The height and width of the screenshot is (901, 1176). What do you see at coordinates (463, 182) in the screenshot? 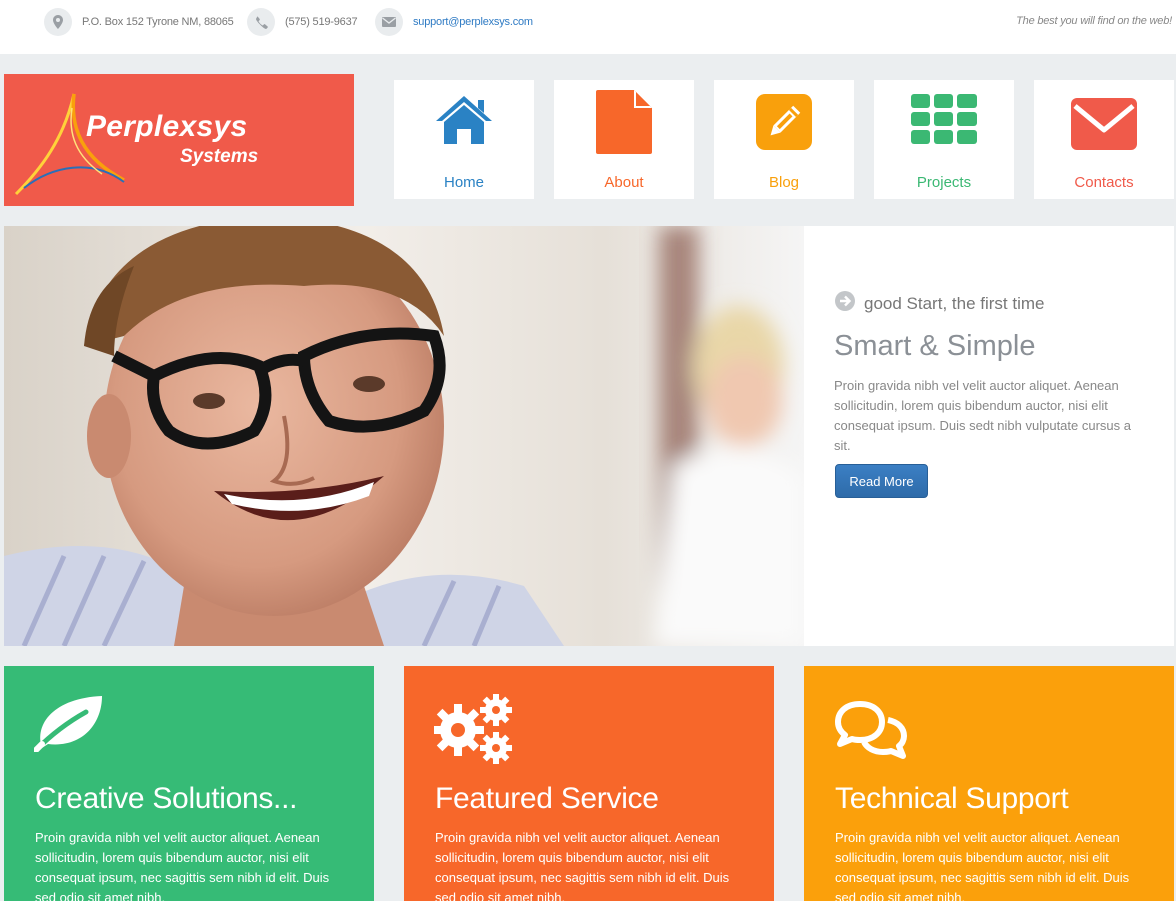
I see `nav-label-home: Home` at bounding box center [463, 182].